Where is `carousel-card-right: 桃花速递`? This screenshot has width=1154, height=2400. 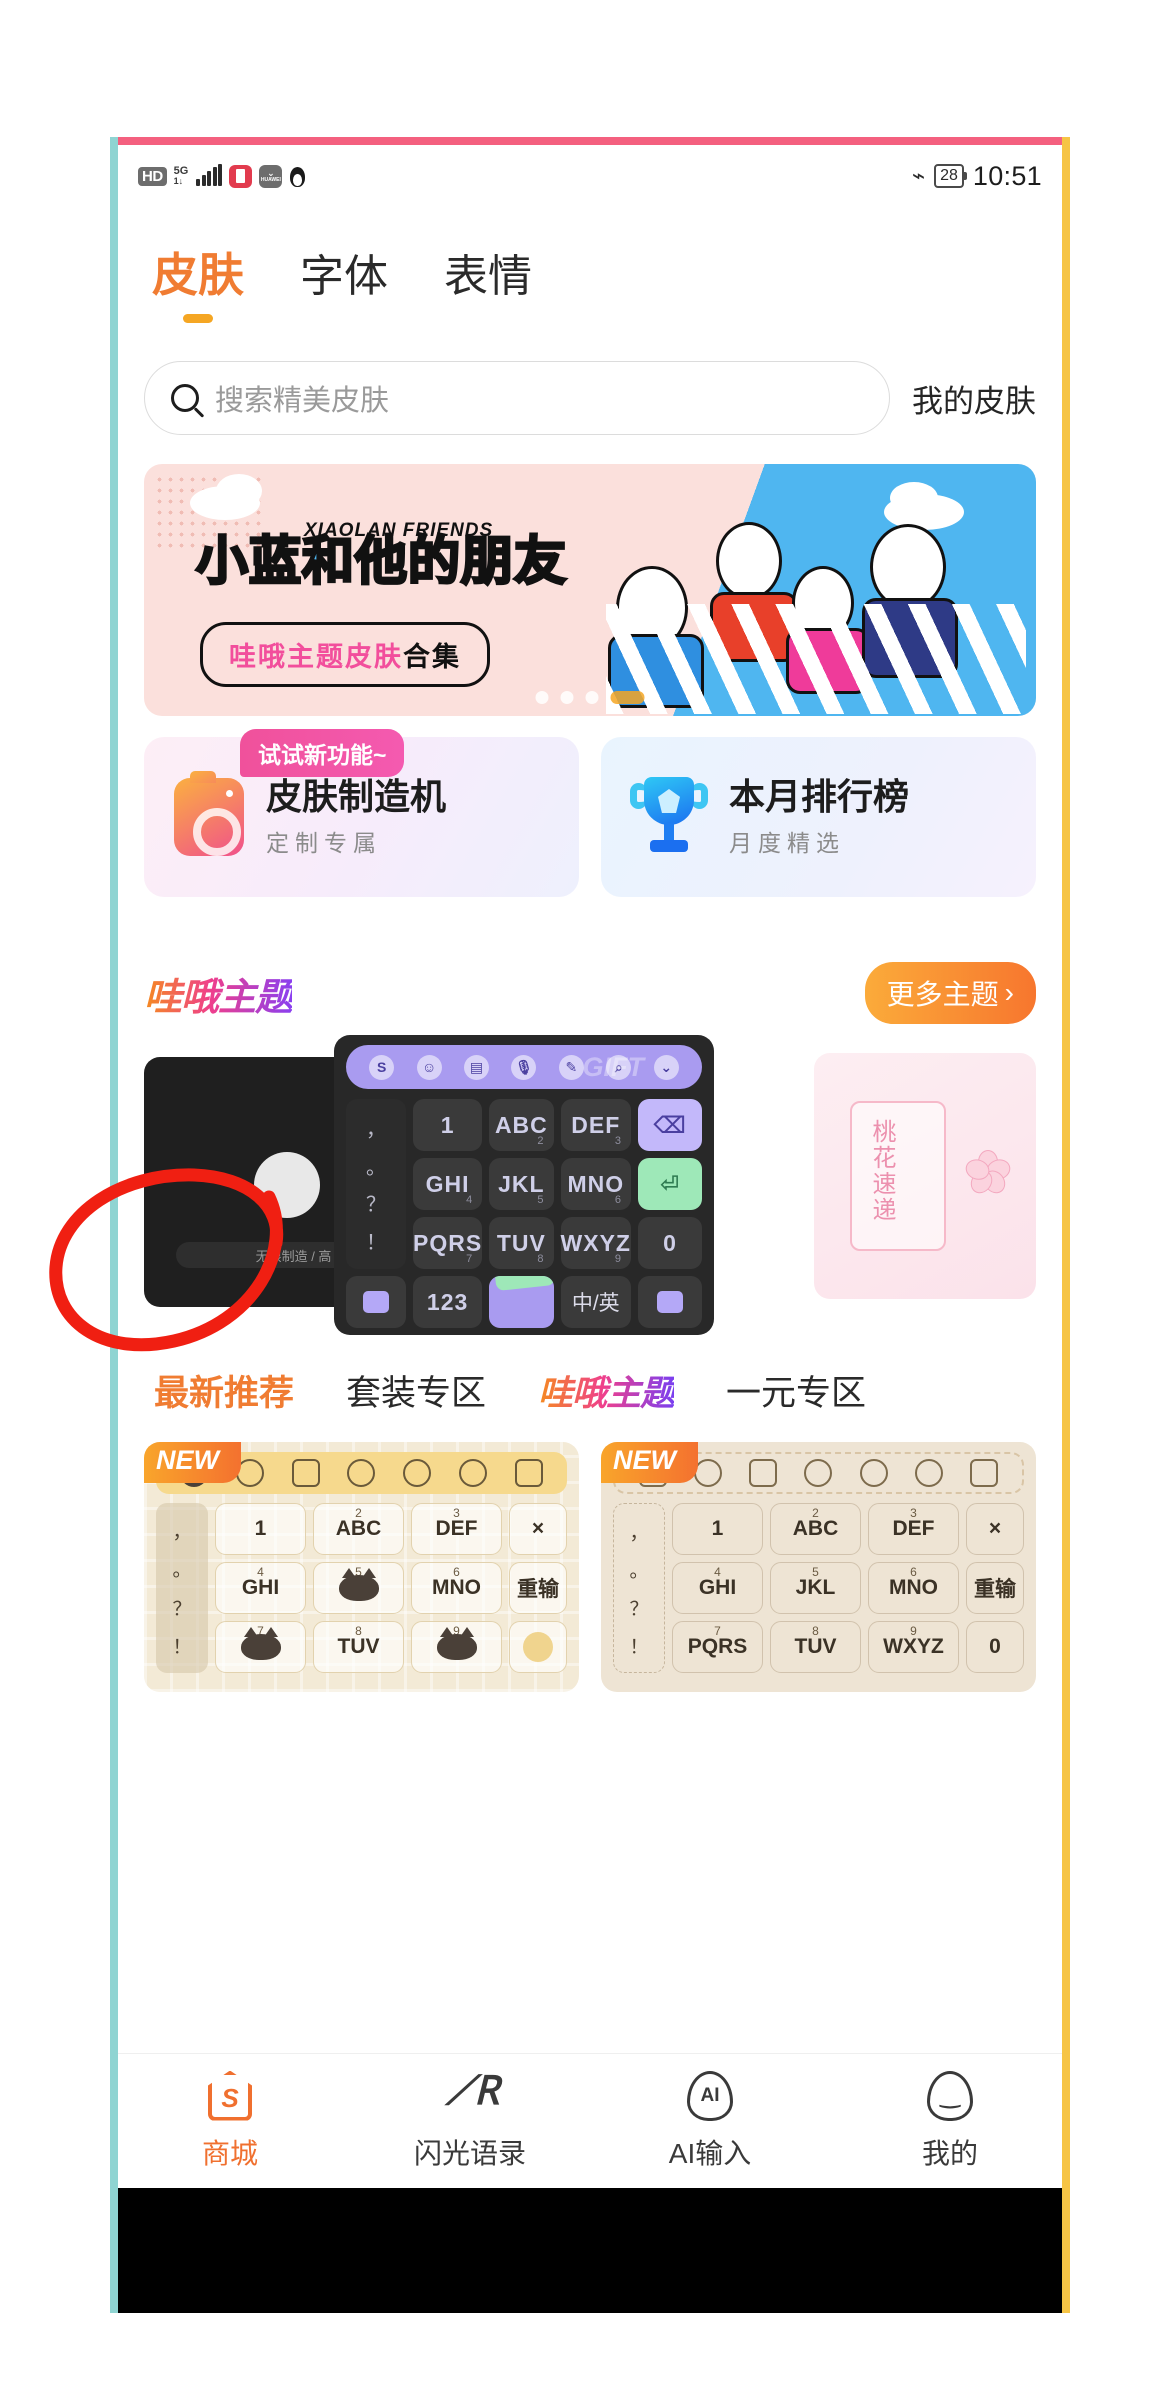 carousel-card-right: 桃花速递 is located at coordinates (925, 1176).